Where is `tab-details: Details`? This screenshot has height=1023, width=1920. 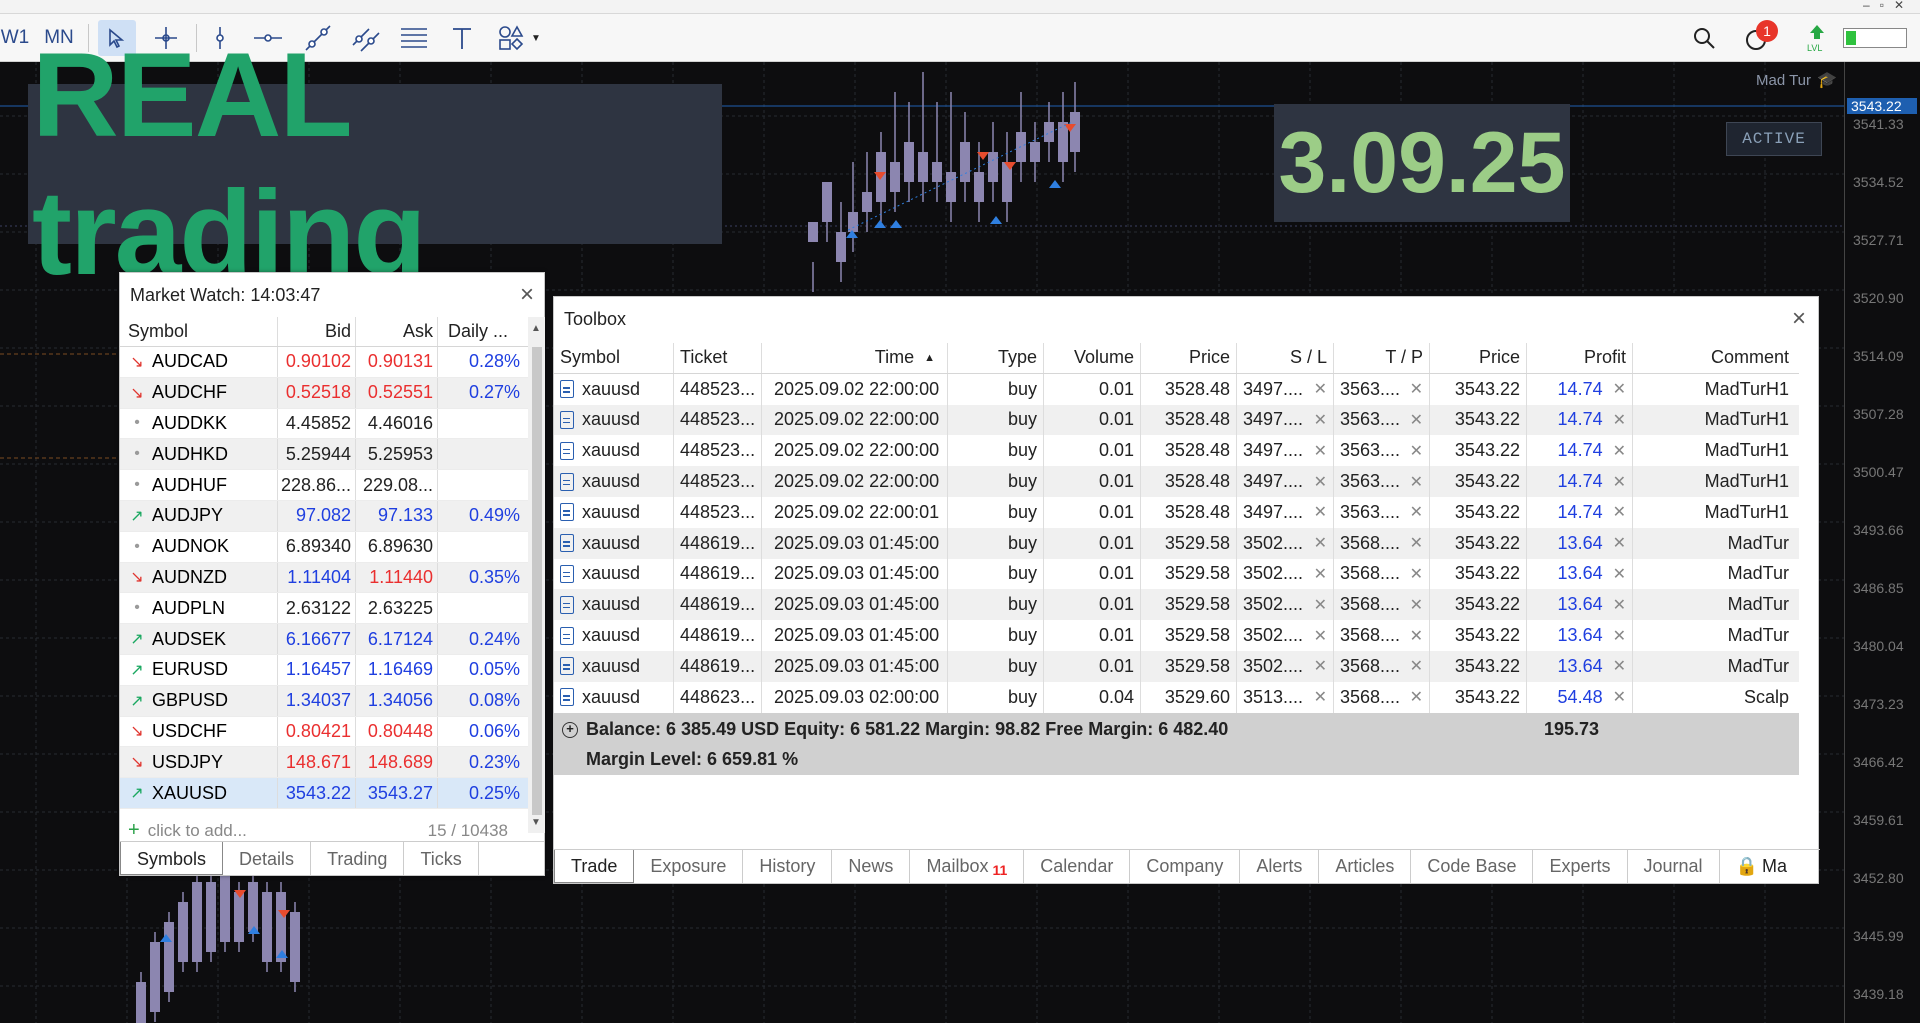 tab-details: Details is located at coordinates (267, 858).